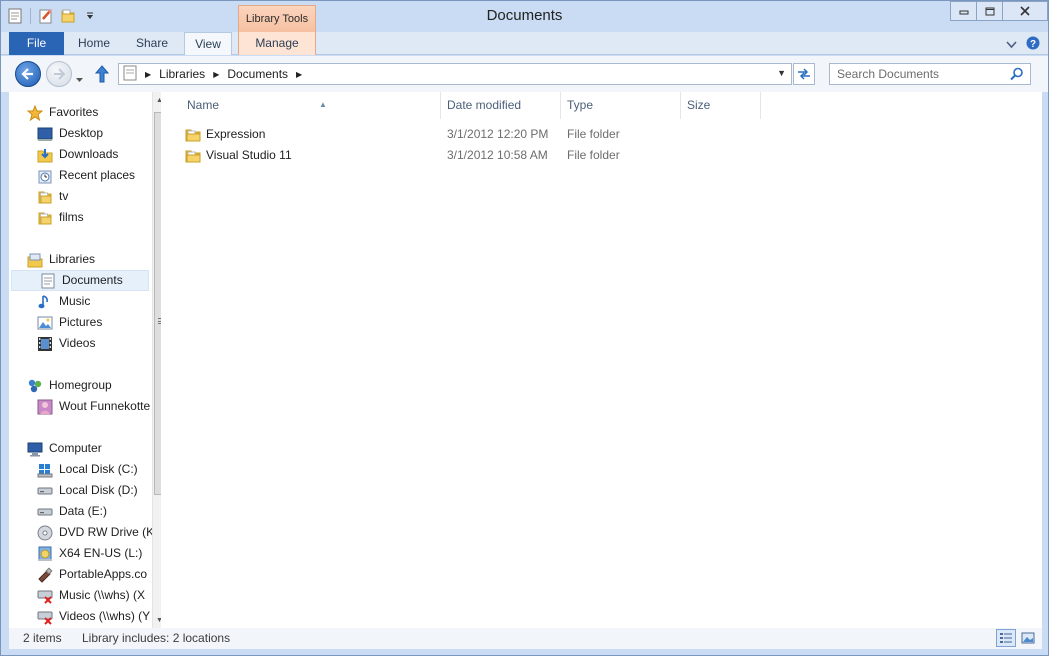 This screenshot has width=1050, height=656. I want to click on tab-file: File, so click(36, 43).